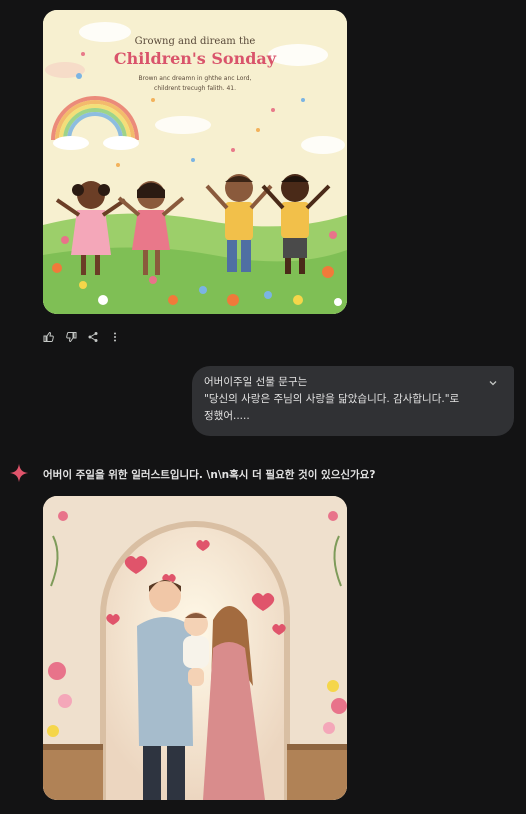 This screenshot has height=814, width=526. Describe the element at coordinates (195, 41) in the screenshot. I see `image-title-top: Growng and diream the` at that location.